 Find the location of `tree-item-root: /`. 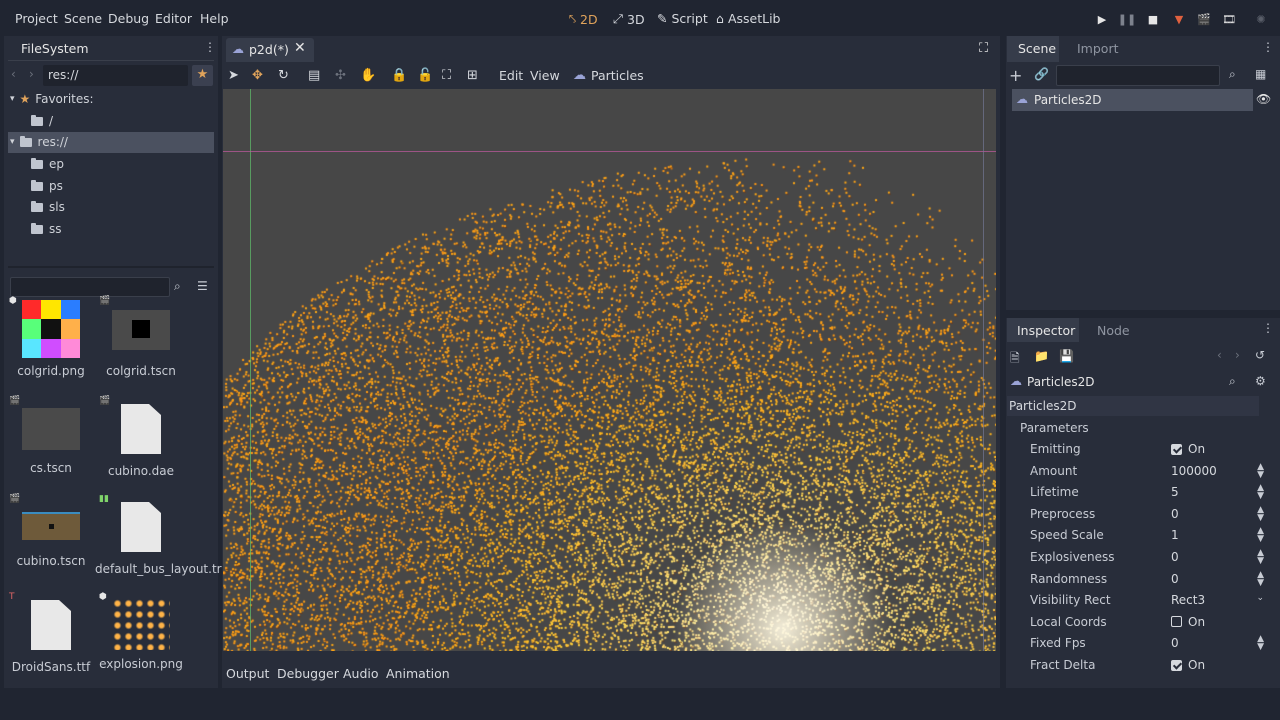

tree-item-root: / is located at coordinates (42, 121).